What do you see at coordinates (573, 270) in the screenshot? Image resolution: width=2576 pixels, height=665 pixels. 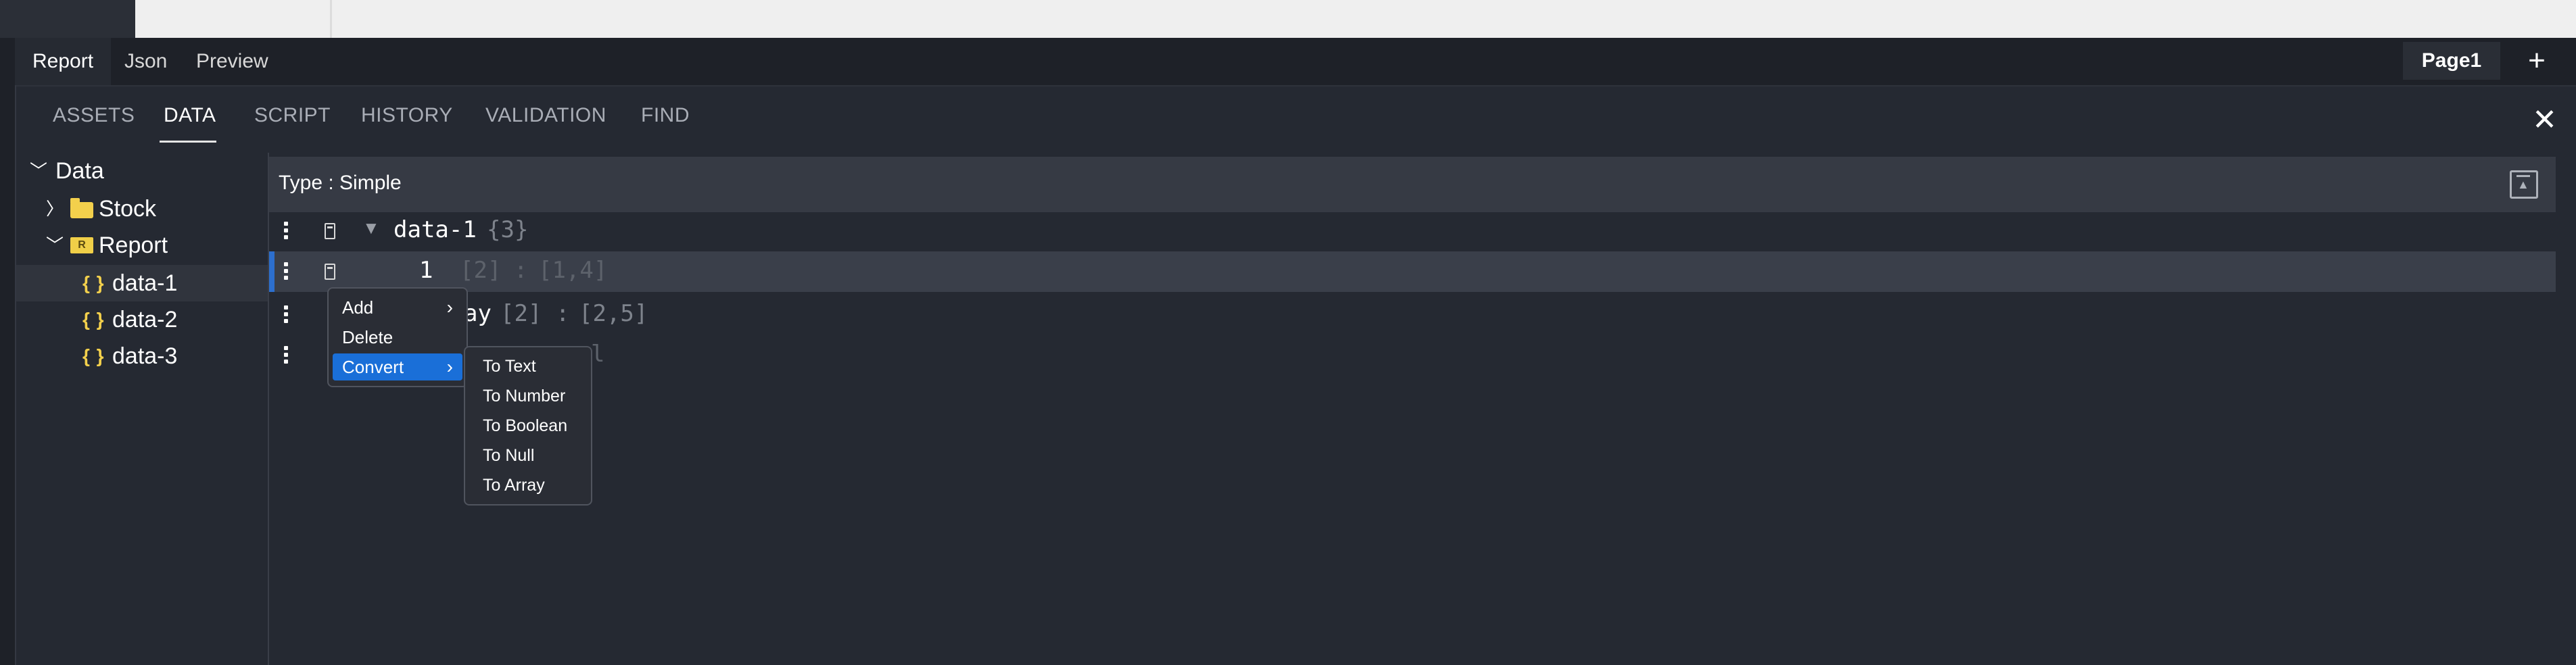 I see `row-value: [1,4]` at bounding box center [573, 270].